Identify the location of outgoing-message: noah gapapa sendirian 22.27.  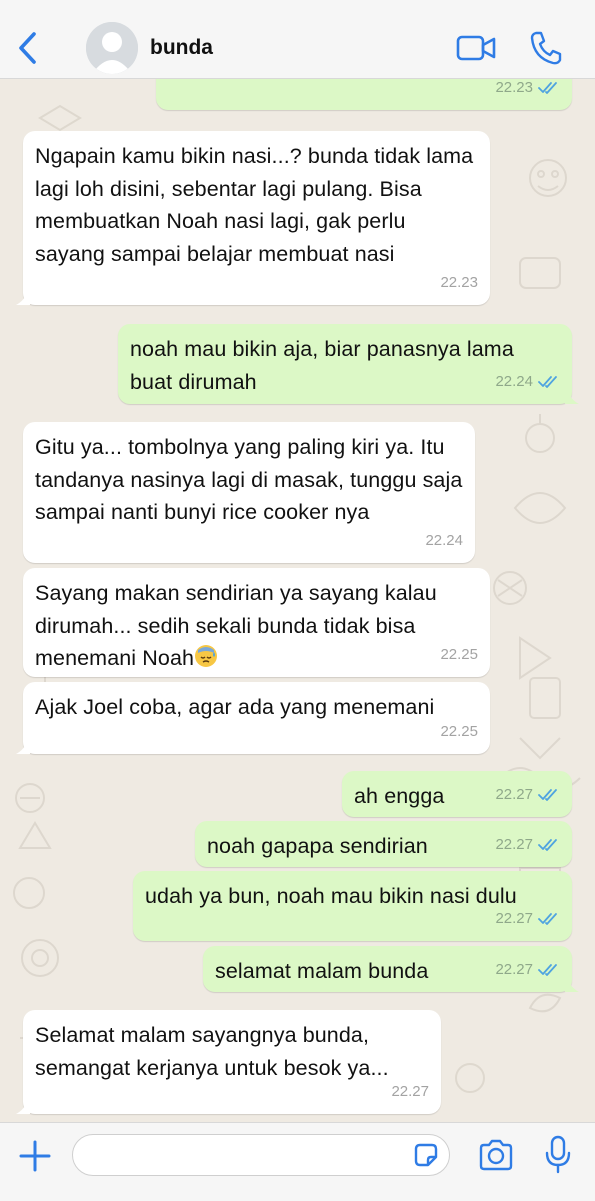
(383, 844).